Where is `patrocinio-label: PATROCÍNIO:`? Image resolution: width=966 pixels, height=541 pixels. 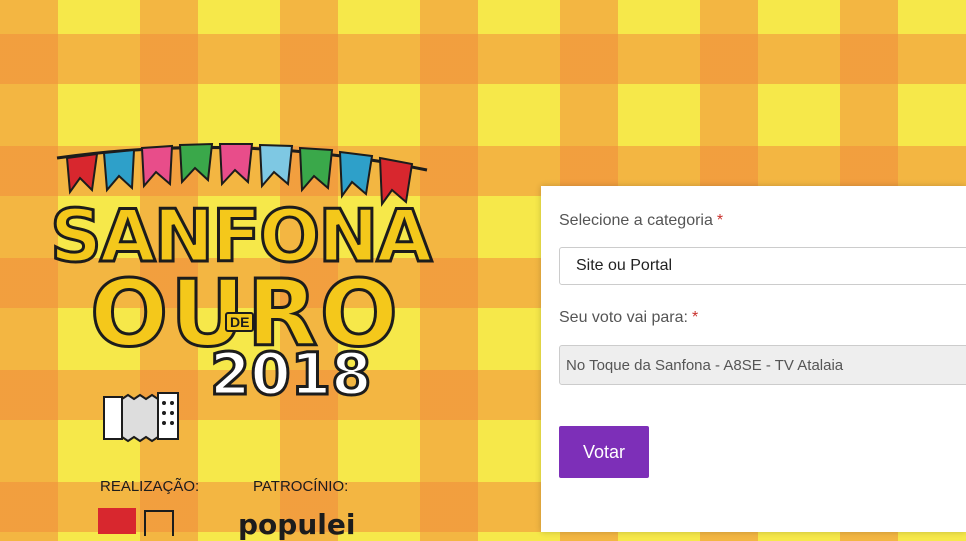
patrocinio-label: PATROCÍNIO: is located at coordinates (301, 486).